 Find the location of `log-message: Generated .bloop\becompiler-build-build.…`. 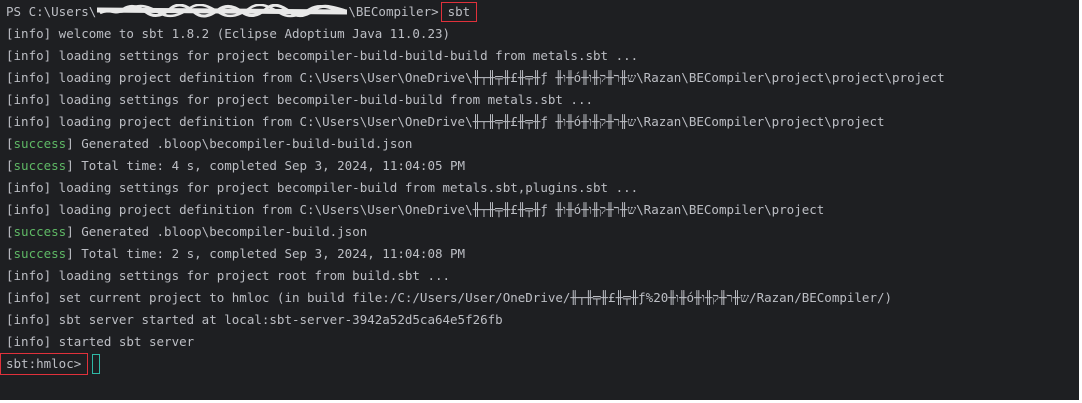

log-message: Generated .bloop\becompiler-build-build.… is located at coordinates (243, 143).